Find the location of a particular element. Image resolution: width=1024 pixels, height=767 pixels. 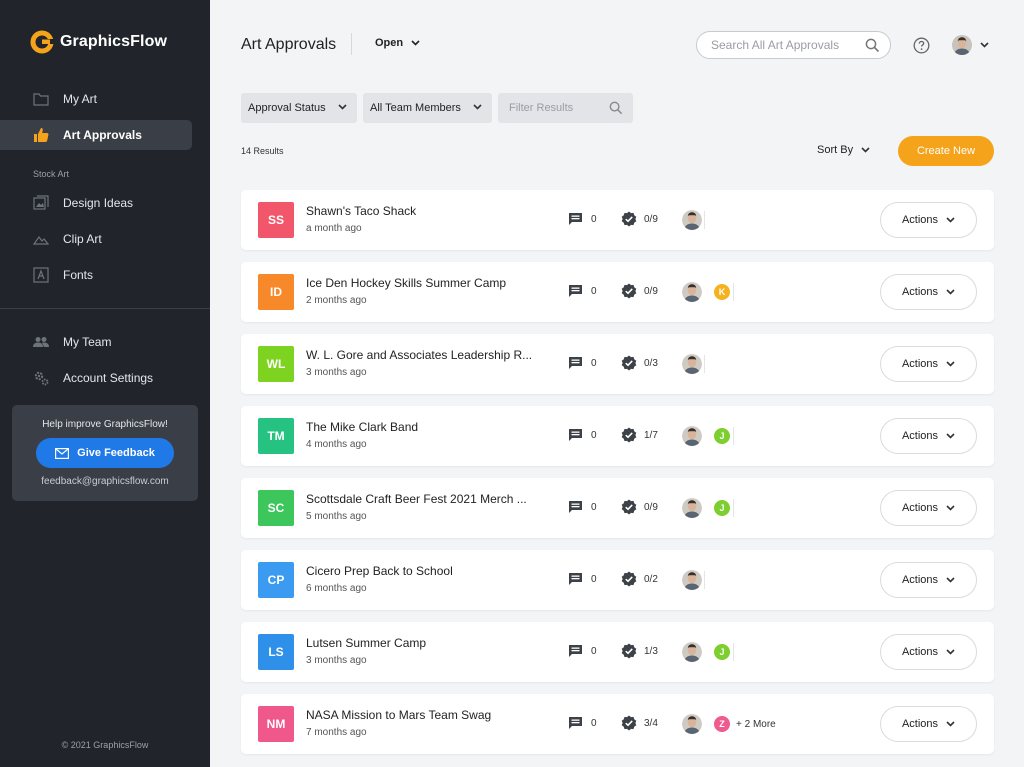

sidebar-item-my-team: My Team is located at coordinates (96, 342).